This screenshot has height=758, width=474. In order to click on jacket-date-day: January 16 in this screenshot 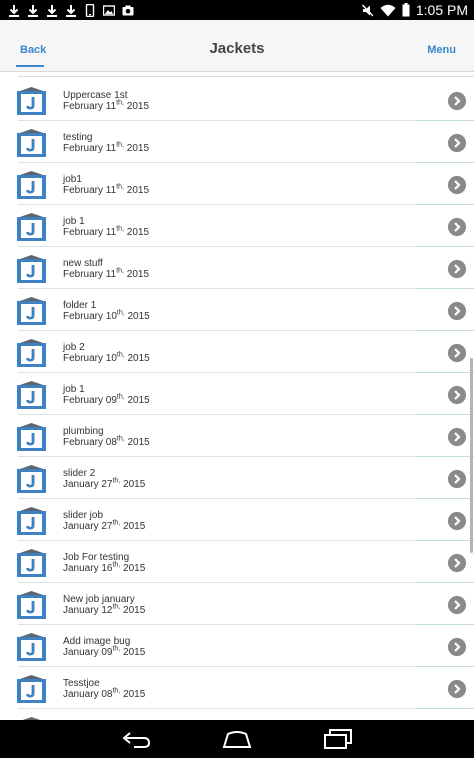, I will do `click(88, 568)`.